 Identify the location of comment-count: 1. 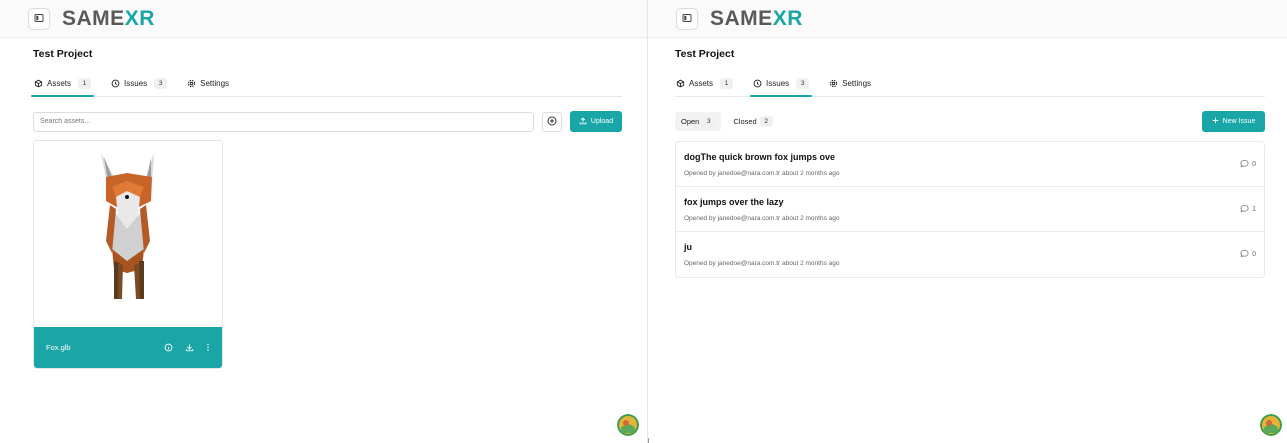
(1248, 209).